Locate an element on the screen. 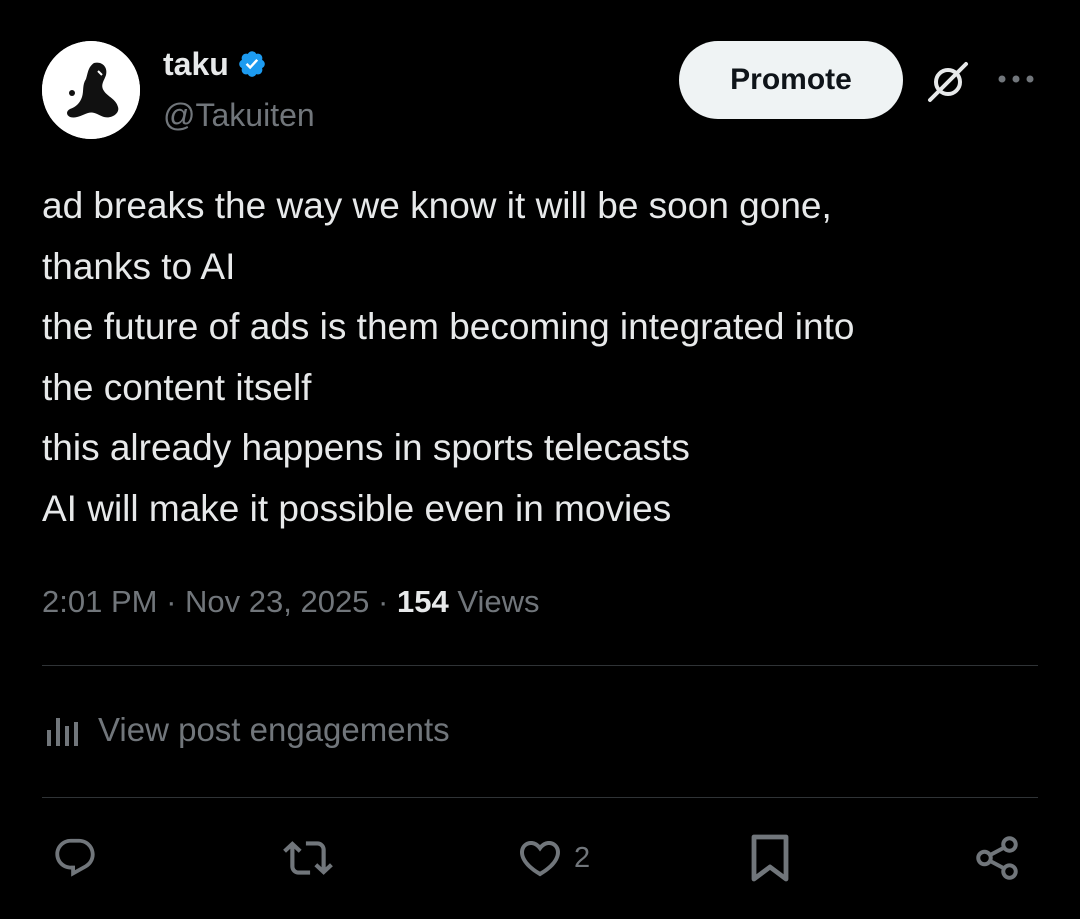 This screenshot has width=1080, height=919. share-button is located at coordinates (997, 858).